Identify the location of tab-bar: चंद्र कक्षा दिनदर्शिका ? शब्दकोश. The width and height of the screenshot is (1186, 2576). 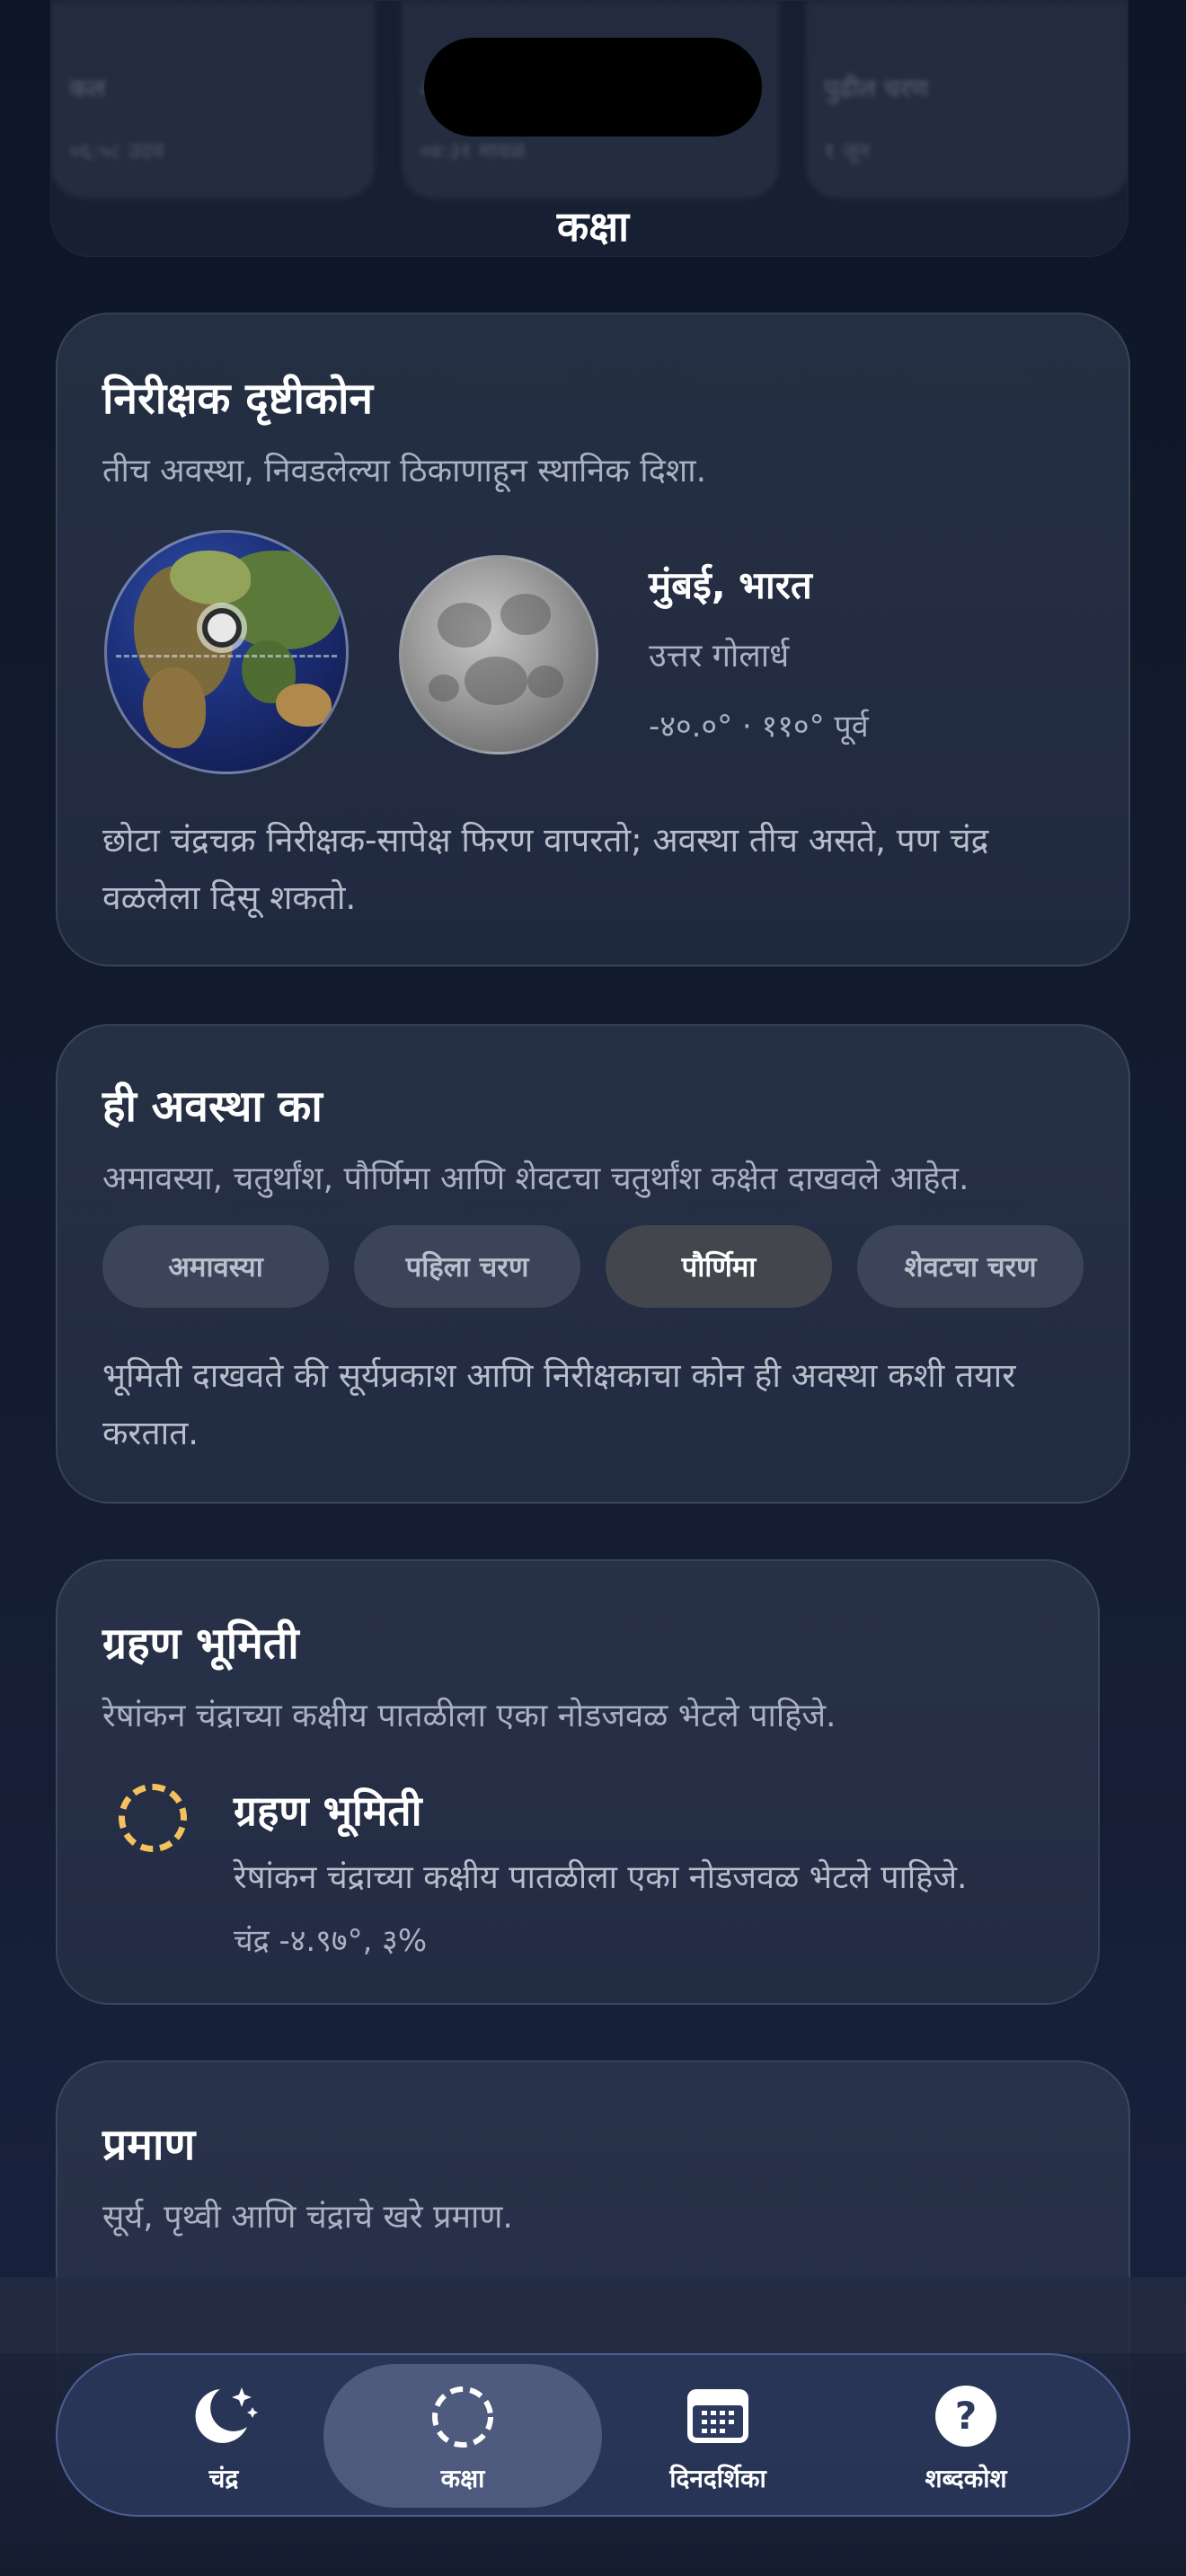
(593, 2435).